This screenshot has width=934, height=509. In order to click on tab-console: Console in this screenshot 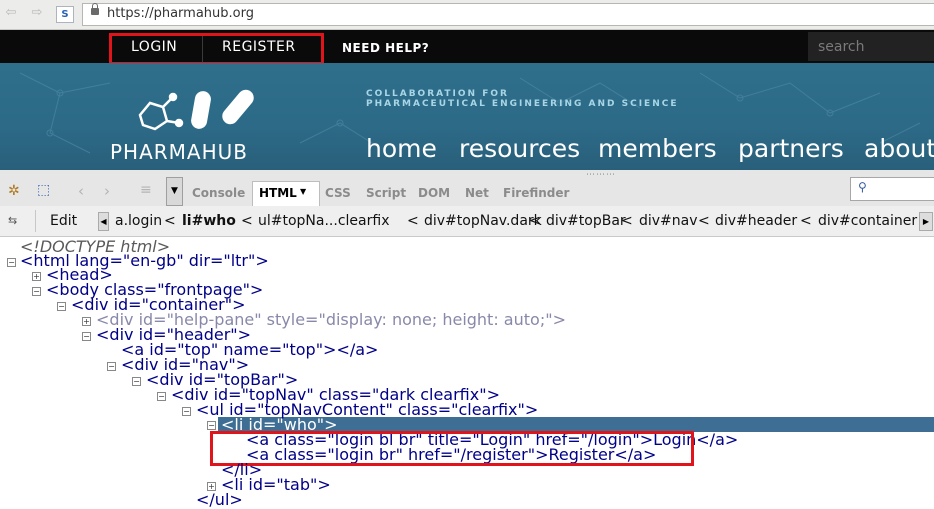, I will do `click(218, 193)`.